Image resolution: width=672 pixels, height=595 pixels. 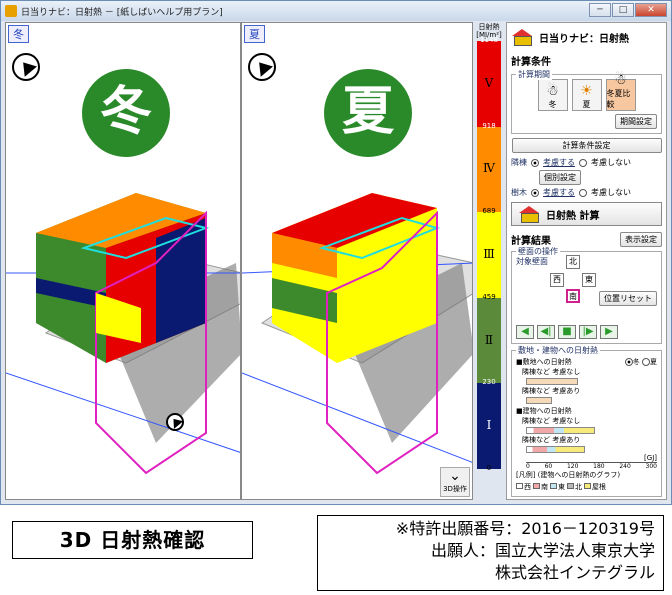 I want to click on panel-header: 日当りナビ：日射熱, so click(x=586, y=37).